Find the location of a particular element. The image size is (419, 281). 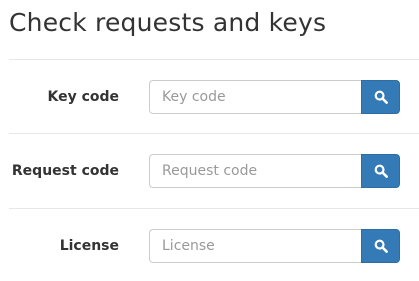

license-row: License is located at coordinates (209, 246).